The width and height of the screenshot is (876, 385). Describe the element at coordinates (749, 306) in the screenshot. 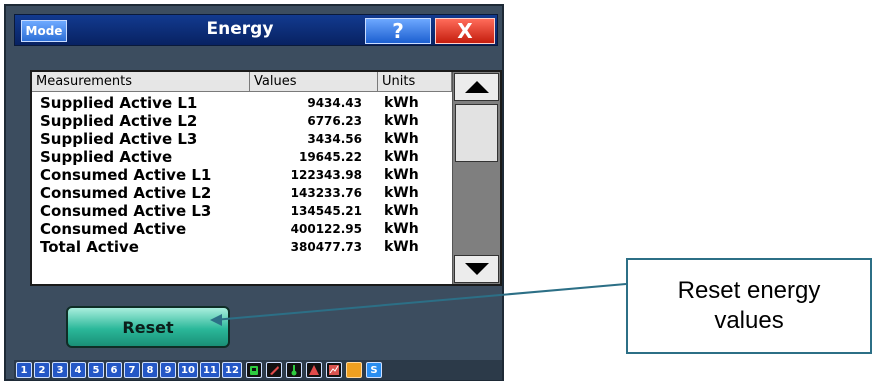

I see `callout-box: Reset energy values` at that location.